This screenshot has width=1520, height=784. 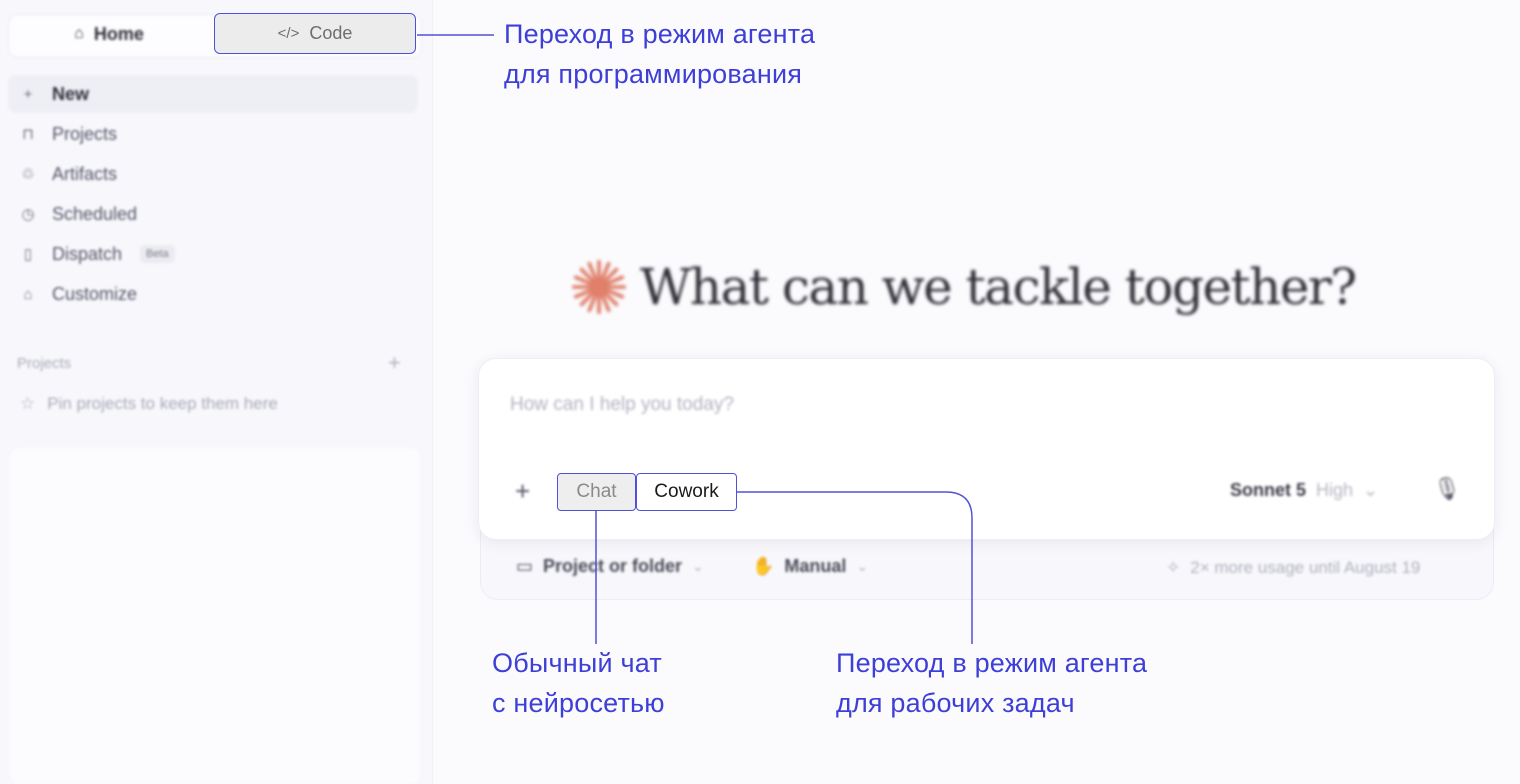 I want to click on annotation-chat: Обычный чат с нейросетью, so click(x=578, y=683).